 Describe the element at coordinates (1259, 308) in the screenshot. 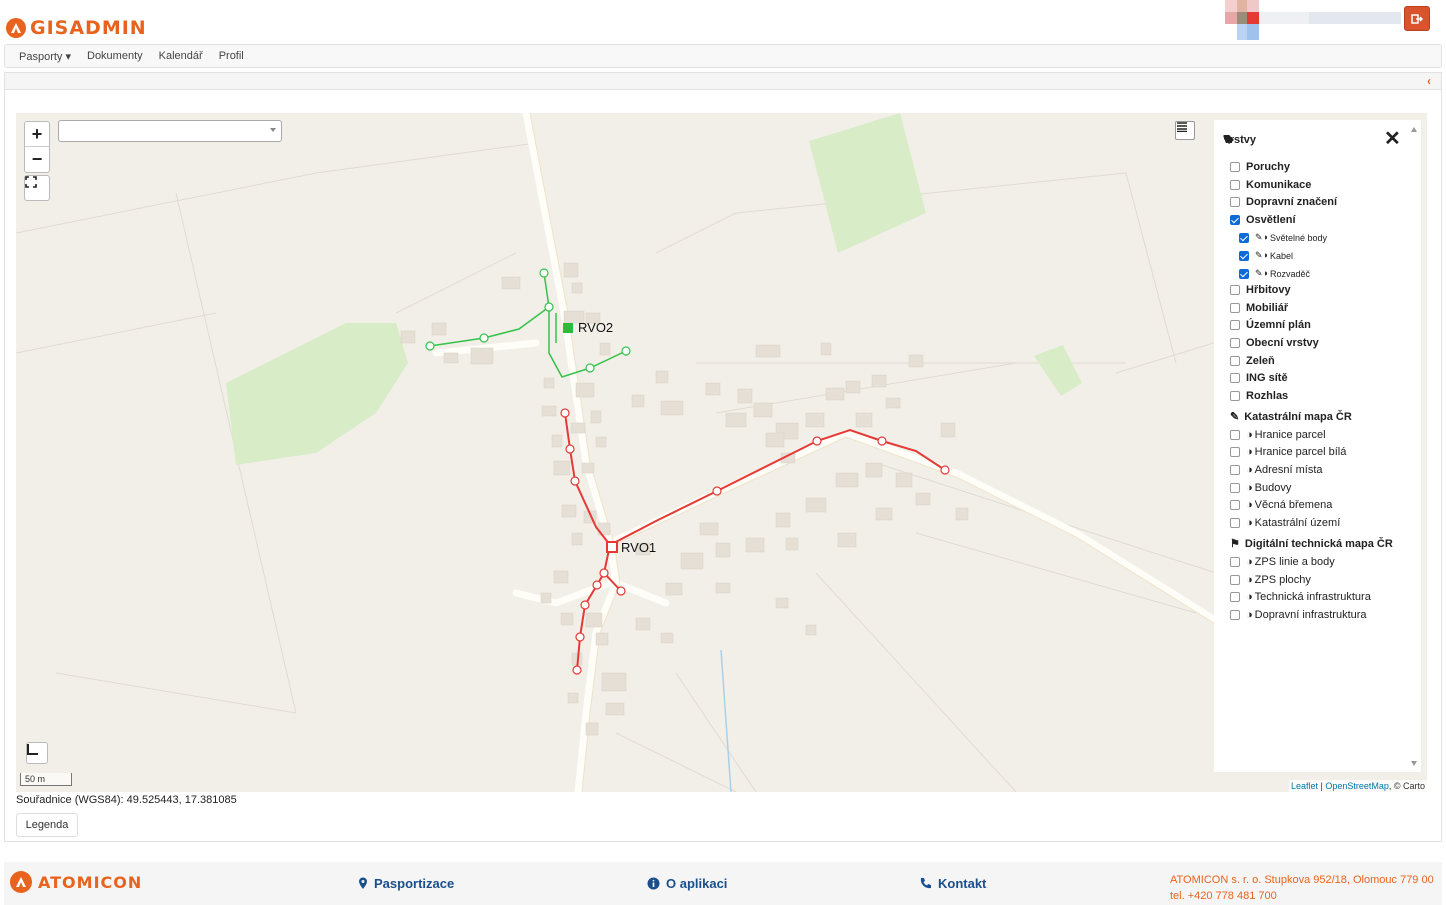

I see `layer-mobiliar: Mobiliář` at that location.